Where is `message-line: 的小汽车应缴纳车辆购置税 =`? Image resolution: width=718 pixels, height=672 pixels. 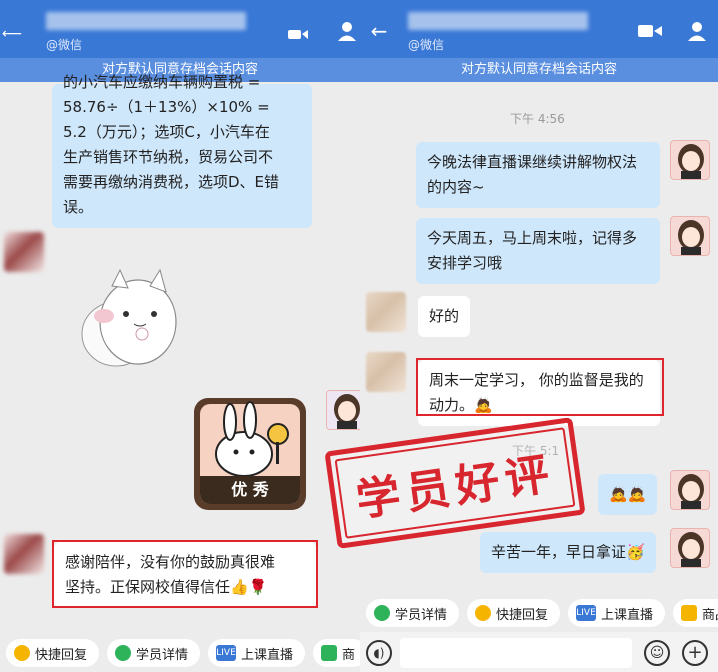 message-line: 的小汽车应缴纳车辆购置税 = is located at coordinates (162, 82).